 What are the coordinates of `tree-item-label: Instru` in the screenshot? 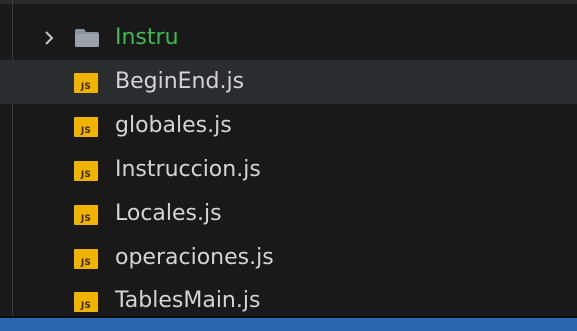 It's located at (147, 37).